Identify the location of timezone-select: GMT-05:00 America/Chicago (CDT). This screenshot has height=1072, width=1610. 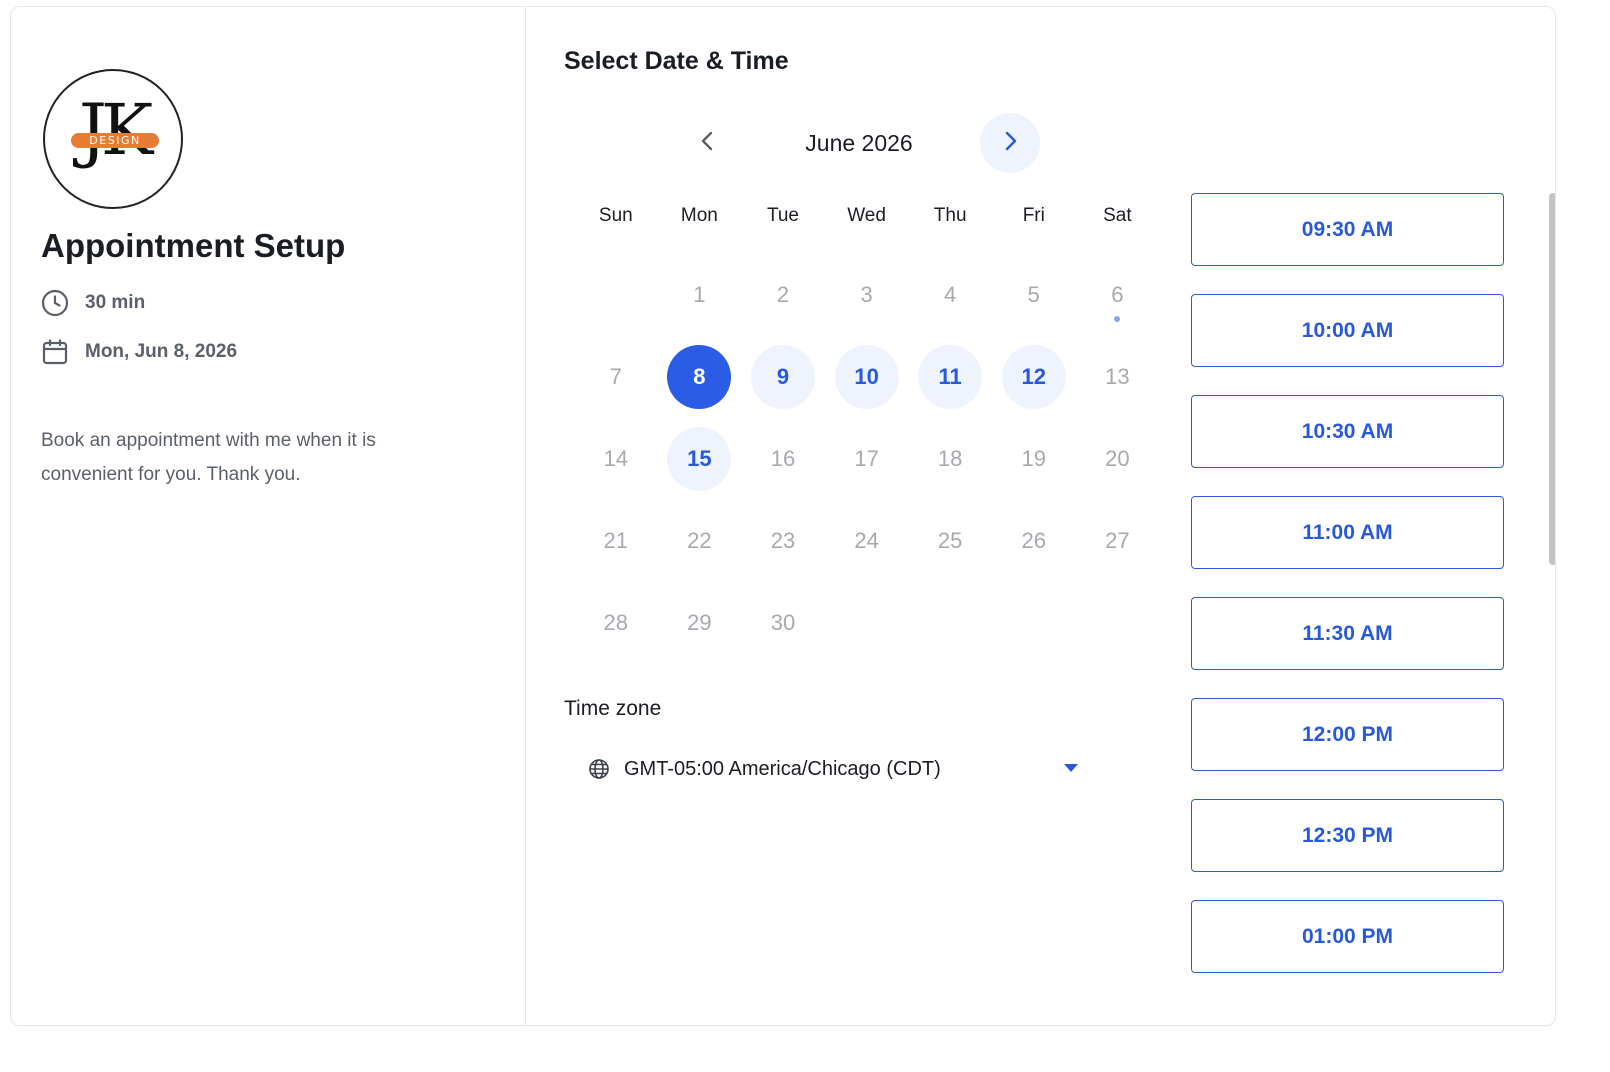
(833, 769).